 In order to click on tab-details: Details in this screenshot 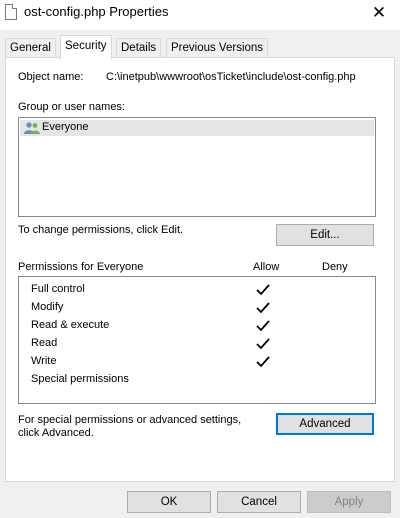, I will do `click(139, 48)`.